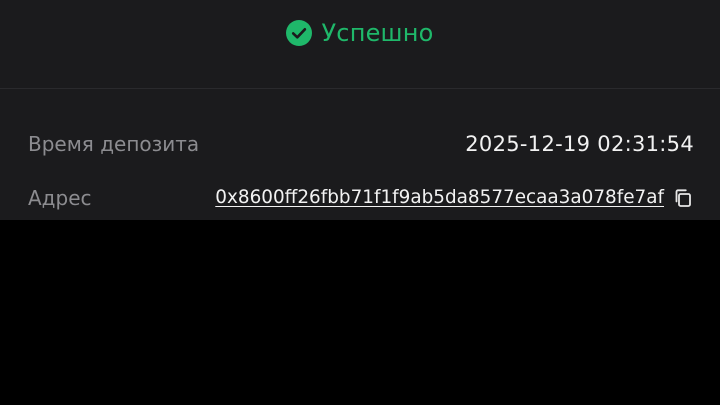  I want to click on check-circle-icon, so click(299, 33).